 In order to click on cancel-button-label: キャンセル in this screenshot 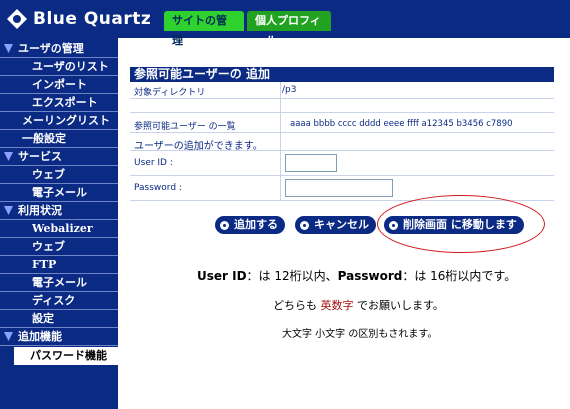, I will do `click(341, 224)`.